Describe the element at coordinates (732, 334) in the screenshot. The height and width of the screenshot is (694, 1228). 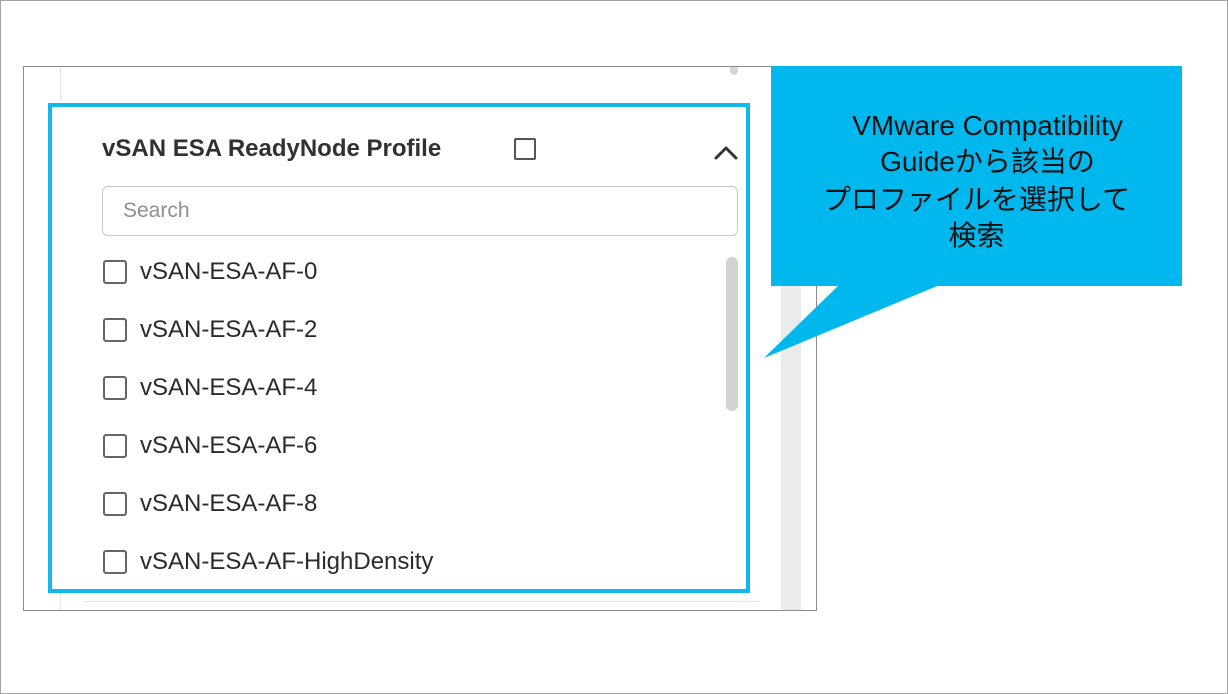
I see `list-scroll-thumb` at that location.